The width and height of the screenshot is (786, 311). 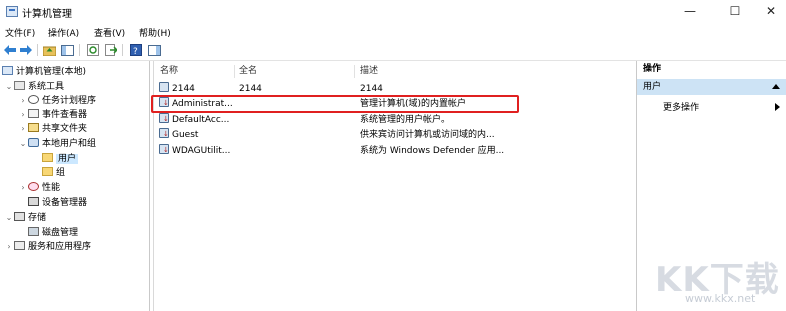 I want to click on more-actions-link: 更多操作, so click(x=681, y=106).